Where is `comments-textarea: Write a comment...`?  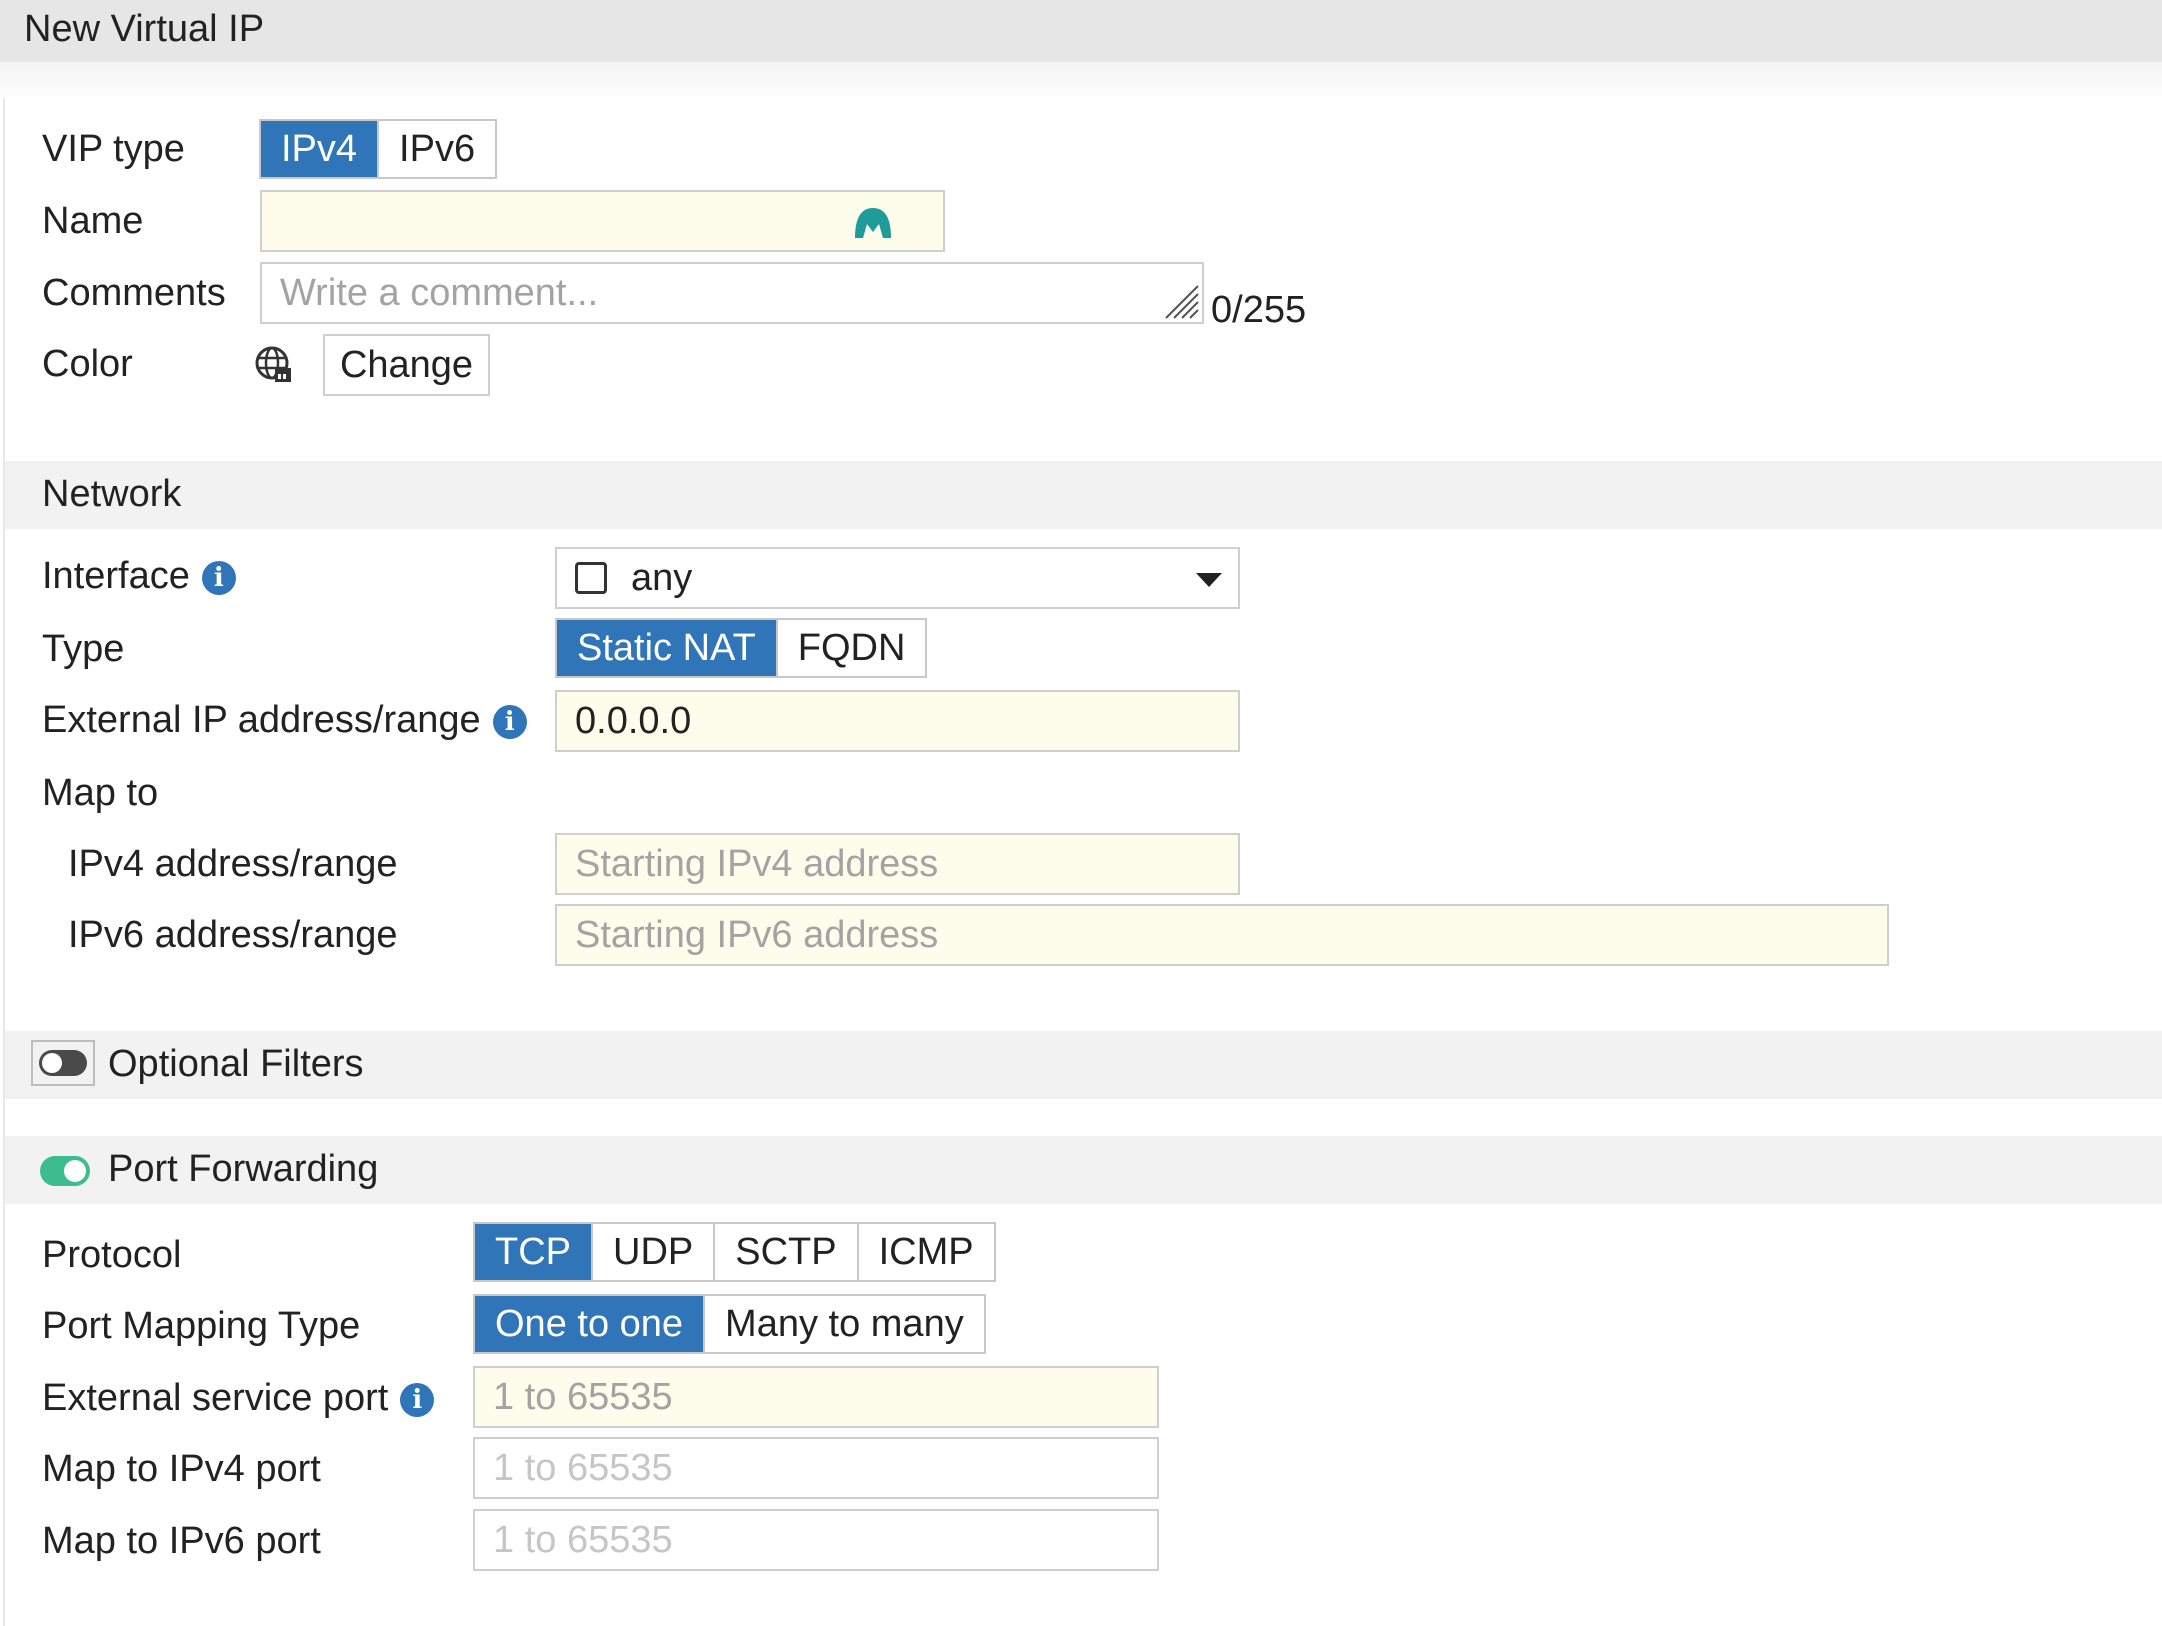
comments-textarea: Write a comment... is located at coordinates (732, 293).